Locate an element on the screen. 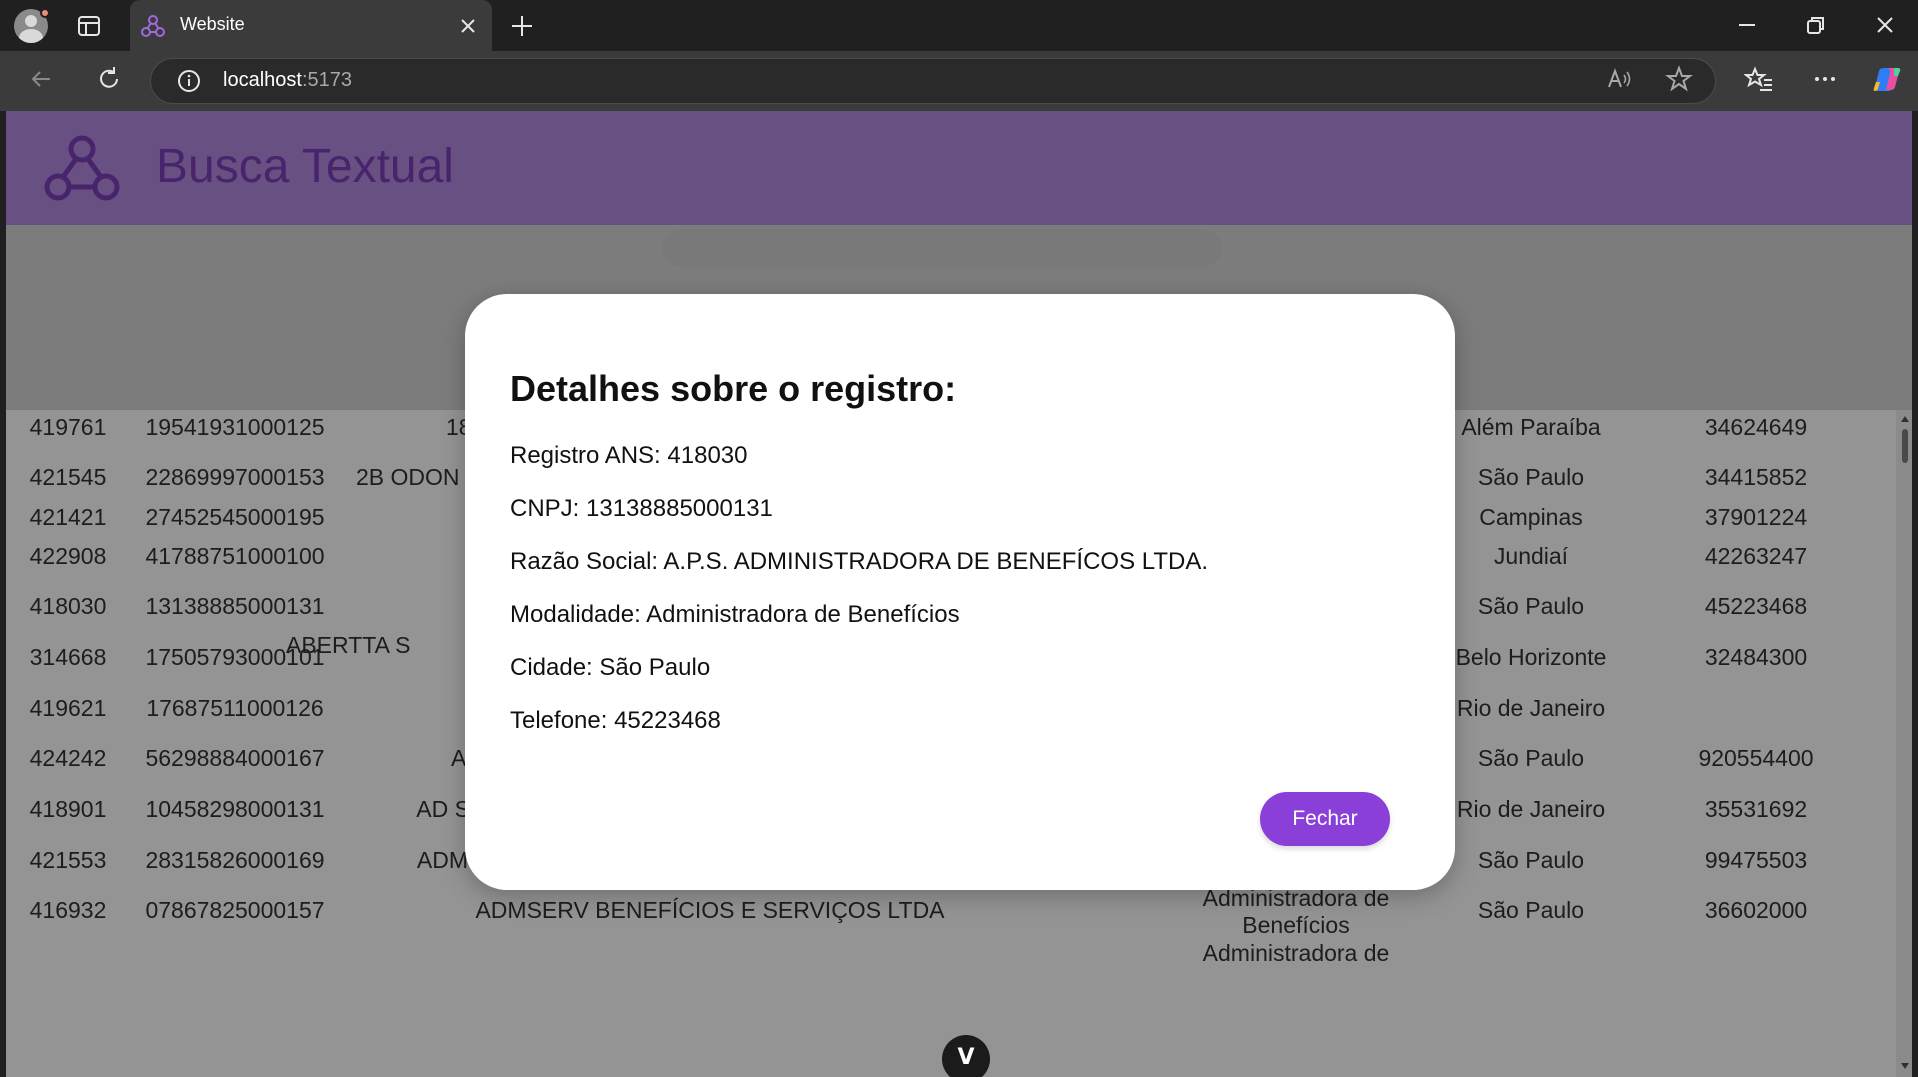  new-tab-icon is located at coordinates (522, 26).